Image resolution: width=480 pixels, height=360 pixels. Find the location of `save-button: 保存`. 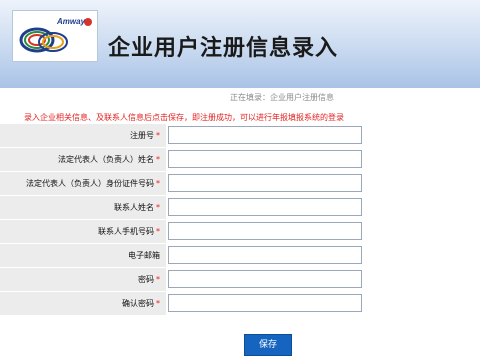

save-button: 保存 is located at coordinates (268, 345).